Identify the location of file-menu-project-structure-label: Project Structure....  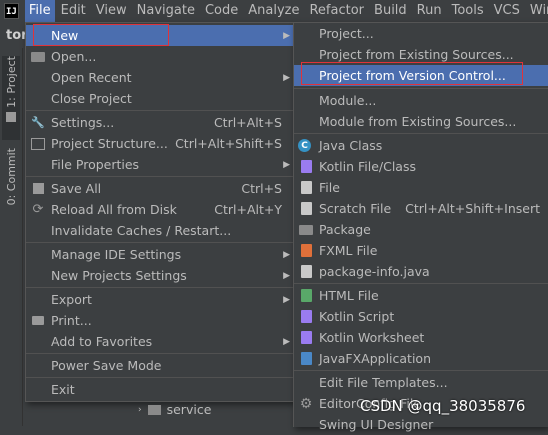
(109, 143).